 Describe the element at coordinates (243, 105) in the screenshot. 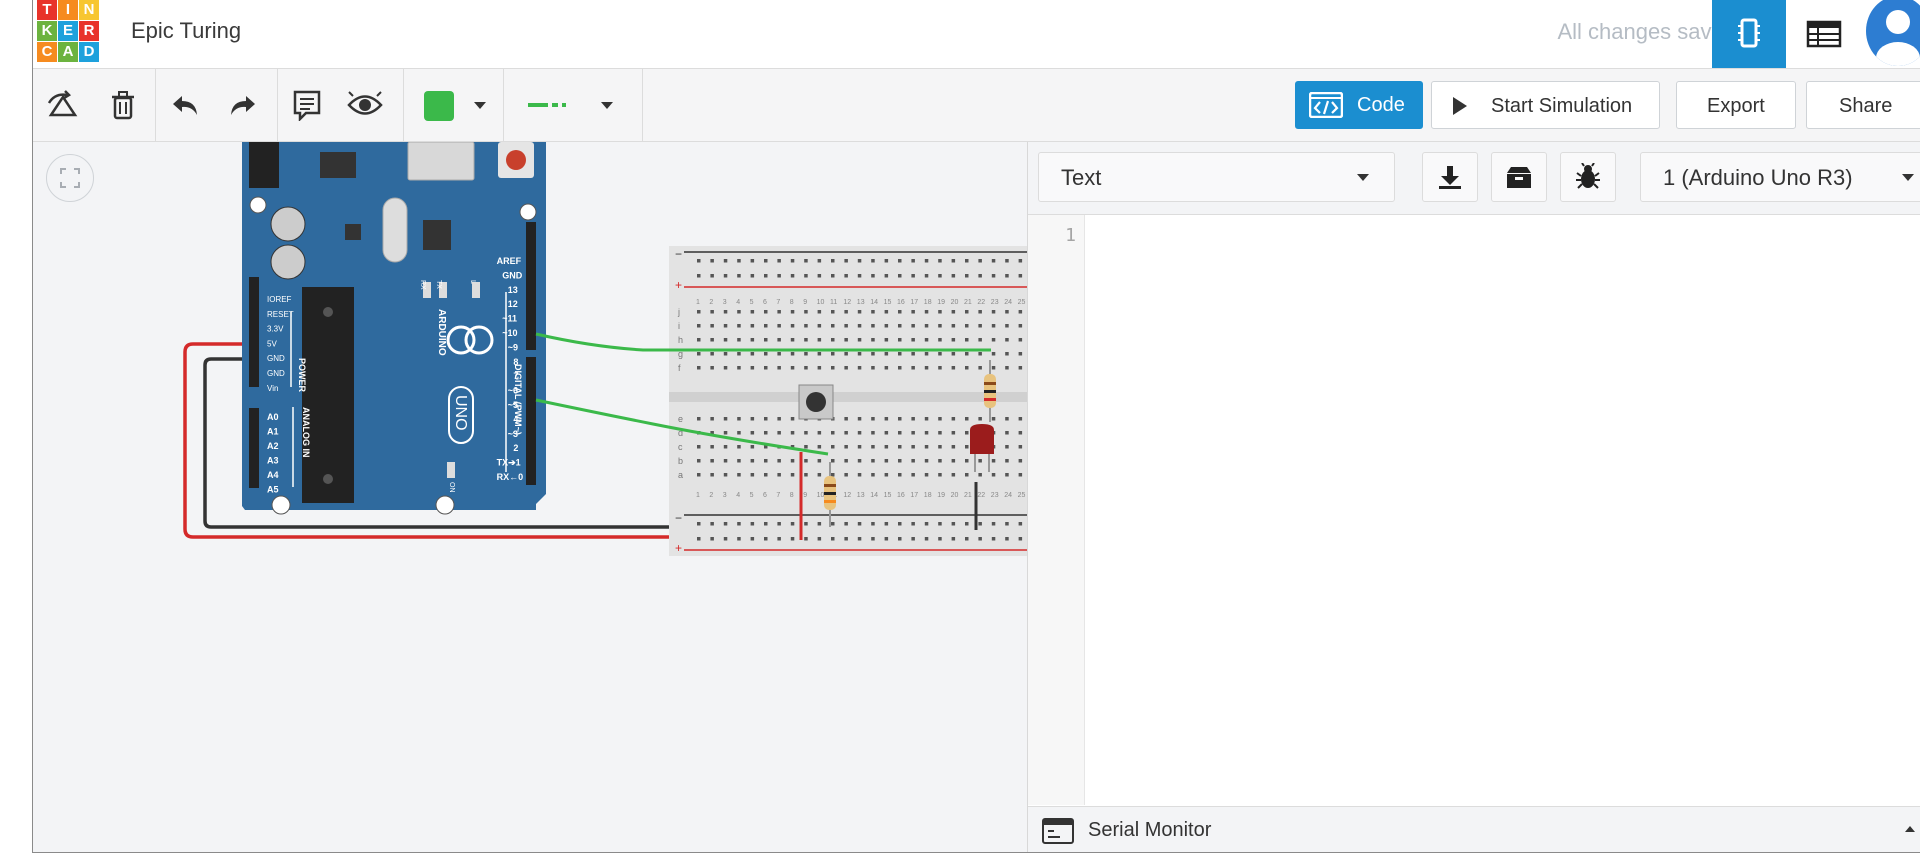

I see `redo-icon` at that location.